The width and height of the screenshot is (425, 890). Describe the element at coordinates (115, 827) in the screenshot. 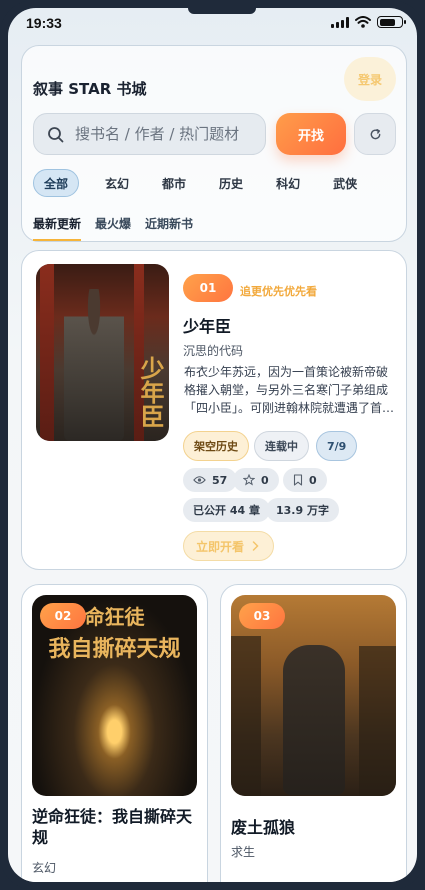

I see `book-title-2: 逆命狂徒：我自撕碎天规` at that location.